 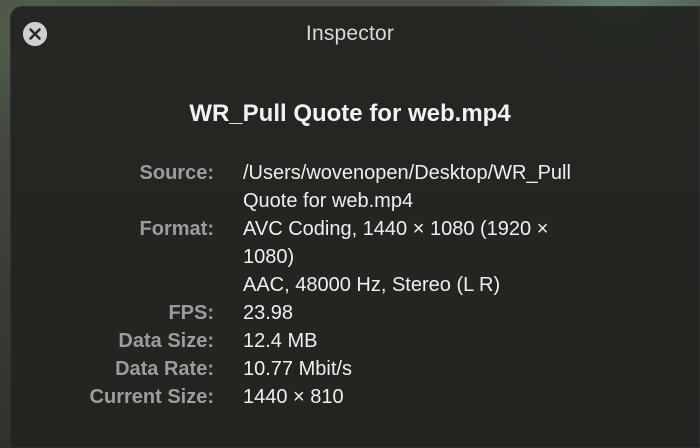 I want to click on file-name-heading: WR_Pull Quote for web.mp4, so click(x=350, y=113).